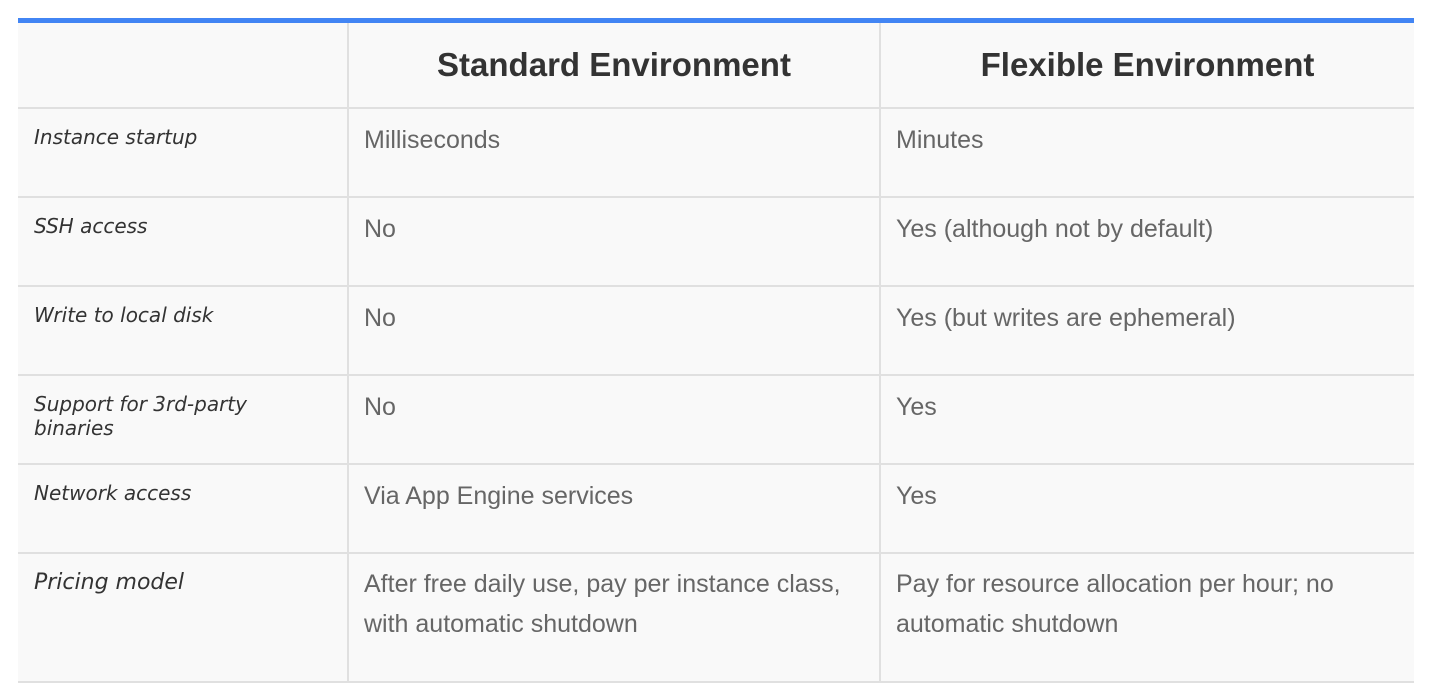 This screenshot has width=1438, height=683. Describe the element at coordinates (183, 242) in the screenshot. I see `row-label: SSH access` at that location.